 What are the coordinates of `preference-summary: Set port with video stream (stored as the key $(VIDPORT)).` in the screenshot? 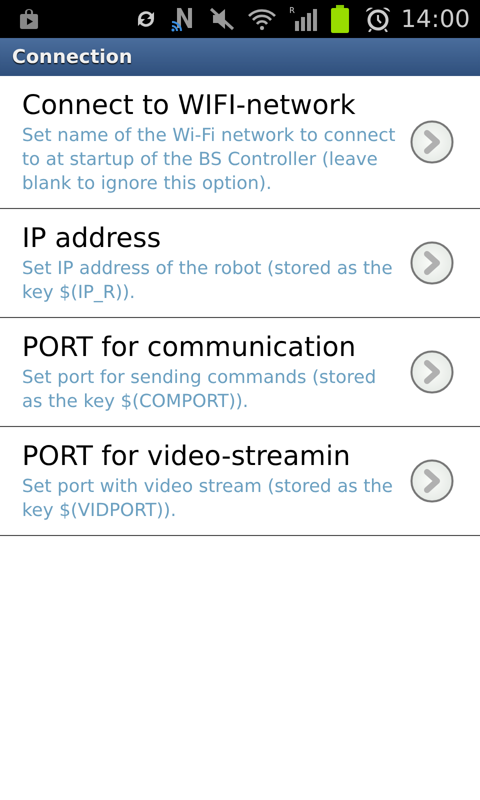 It's located at (208, 499).